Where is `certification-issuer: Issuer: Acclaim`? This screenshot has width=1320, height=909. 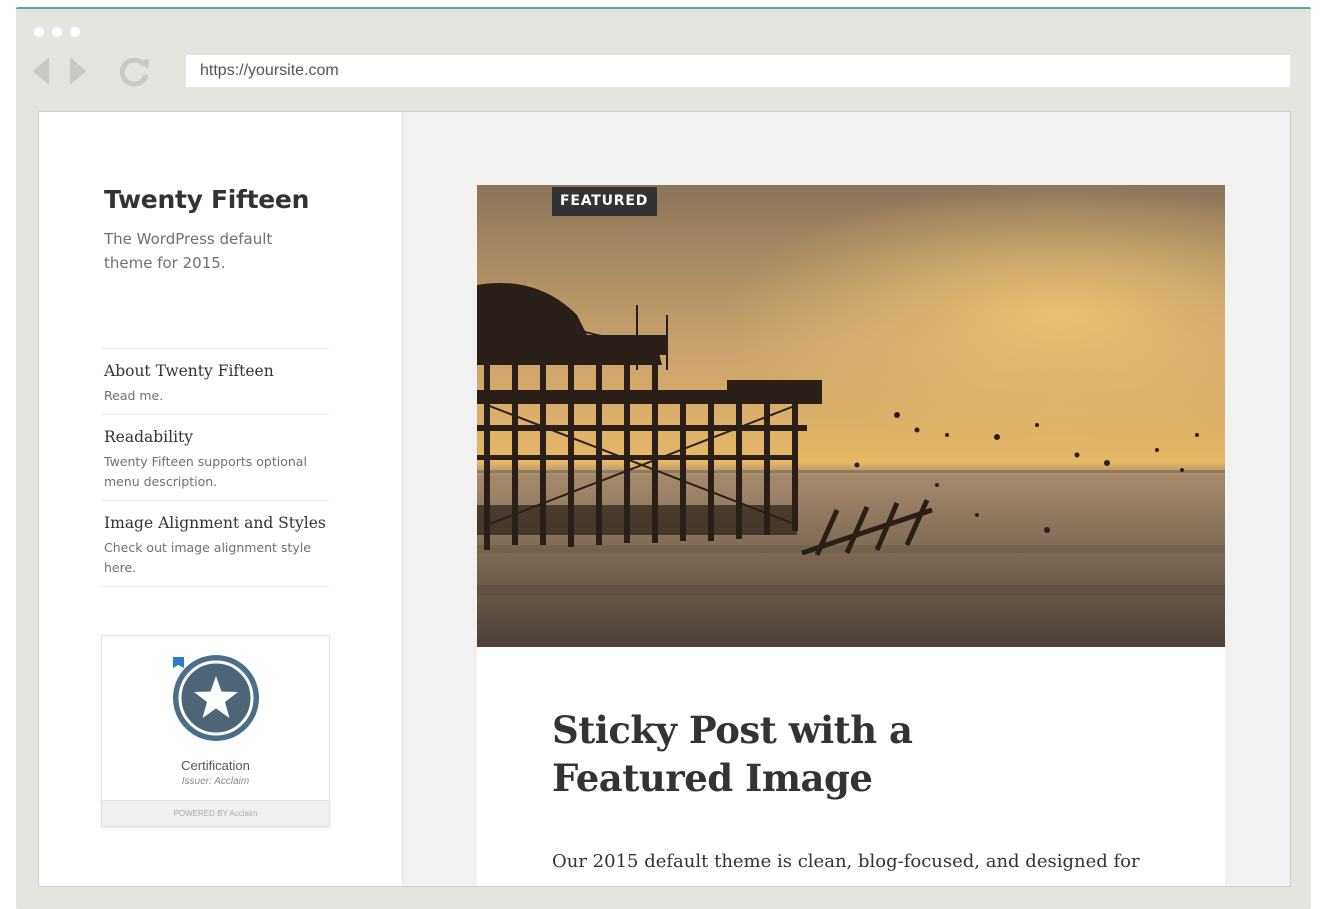 certification-issuer: Issuer: Acclaim is located at coordinates (215, 781).